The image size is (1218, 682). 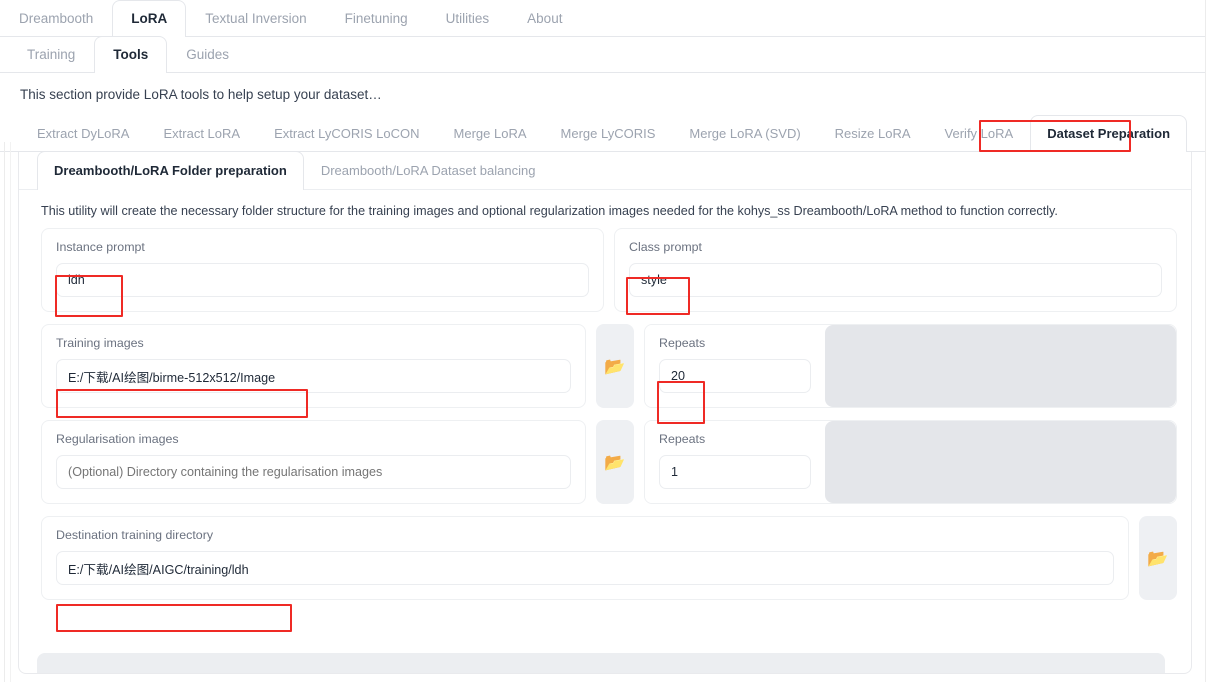 I want to click on instance-prompt-label: Instance prompt, so click(x=100, y=247).